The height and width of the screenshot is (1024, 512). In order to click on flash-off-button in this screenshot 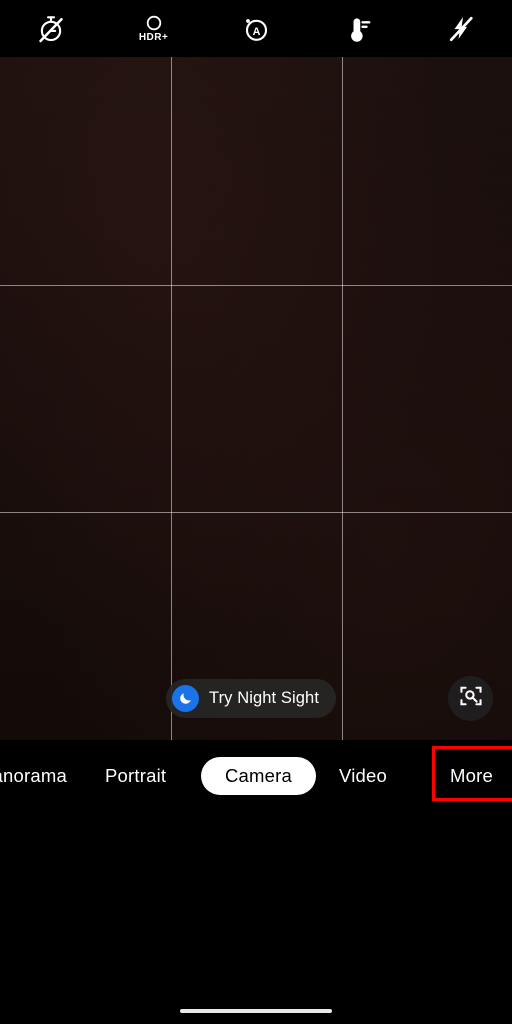, I will do `click(461, 29)`.